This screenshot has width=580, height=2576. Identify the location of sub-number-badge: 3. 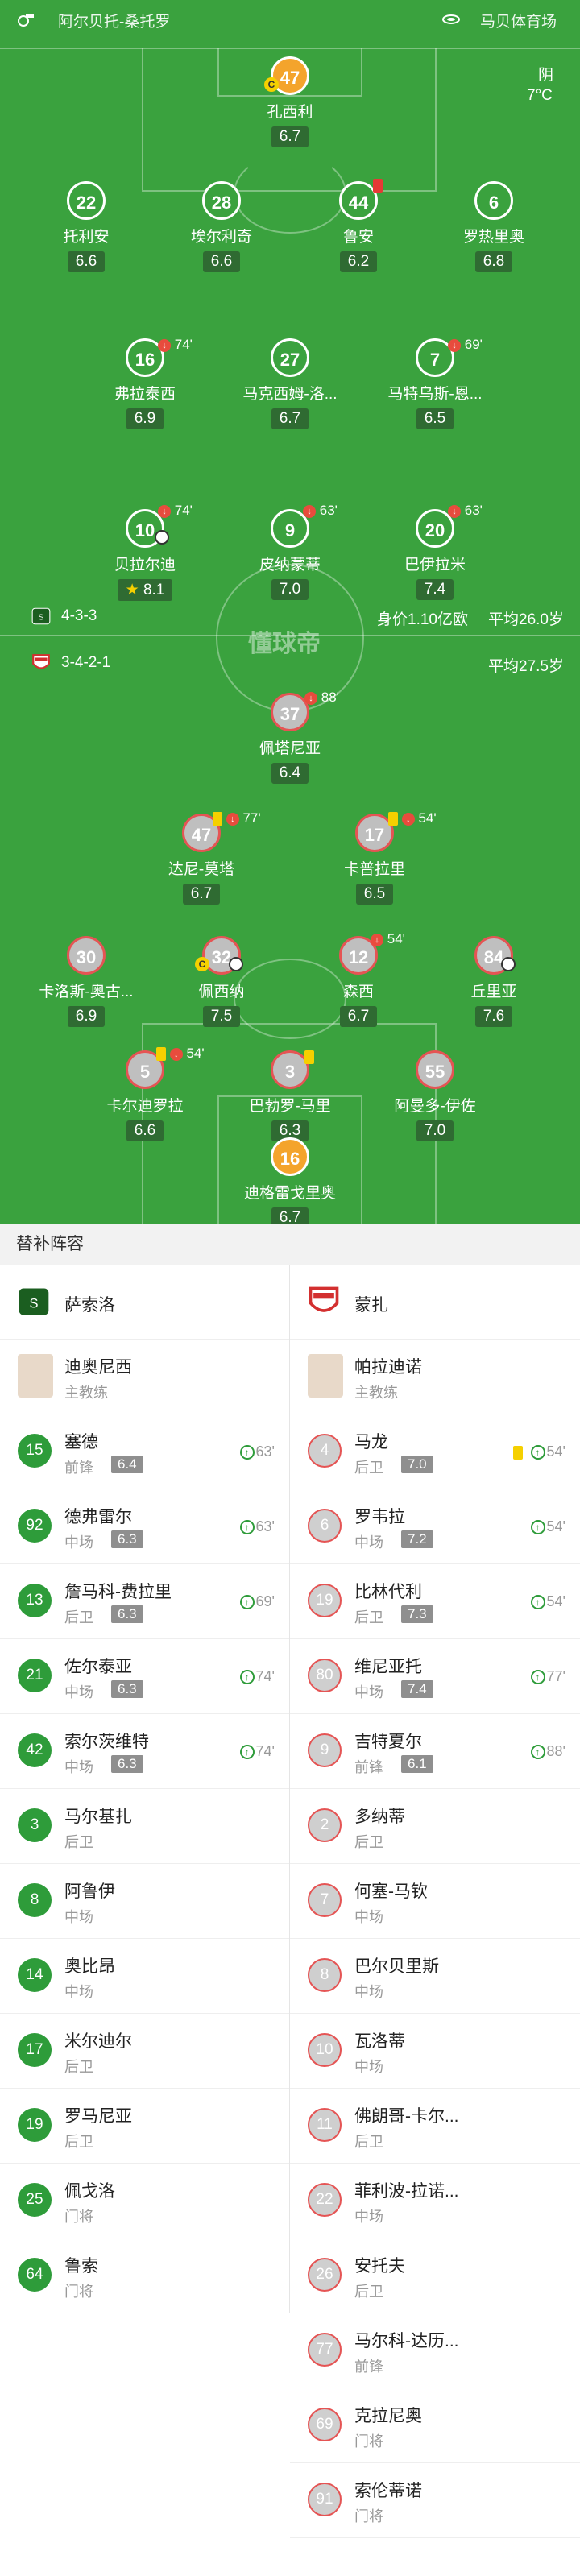
(35, 1825).